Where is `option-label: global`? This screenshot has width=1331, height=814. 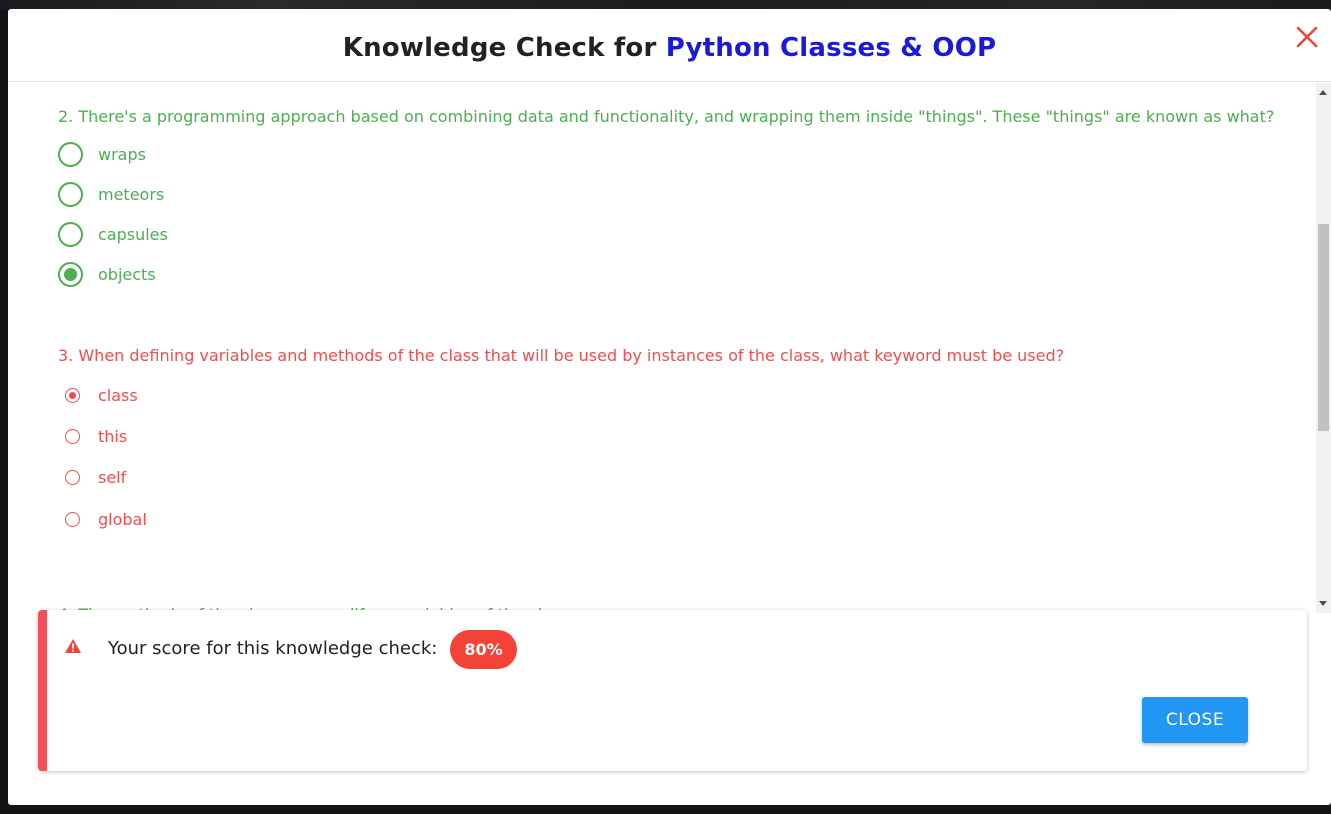 option-label: global is located at coordinates (122, 519).